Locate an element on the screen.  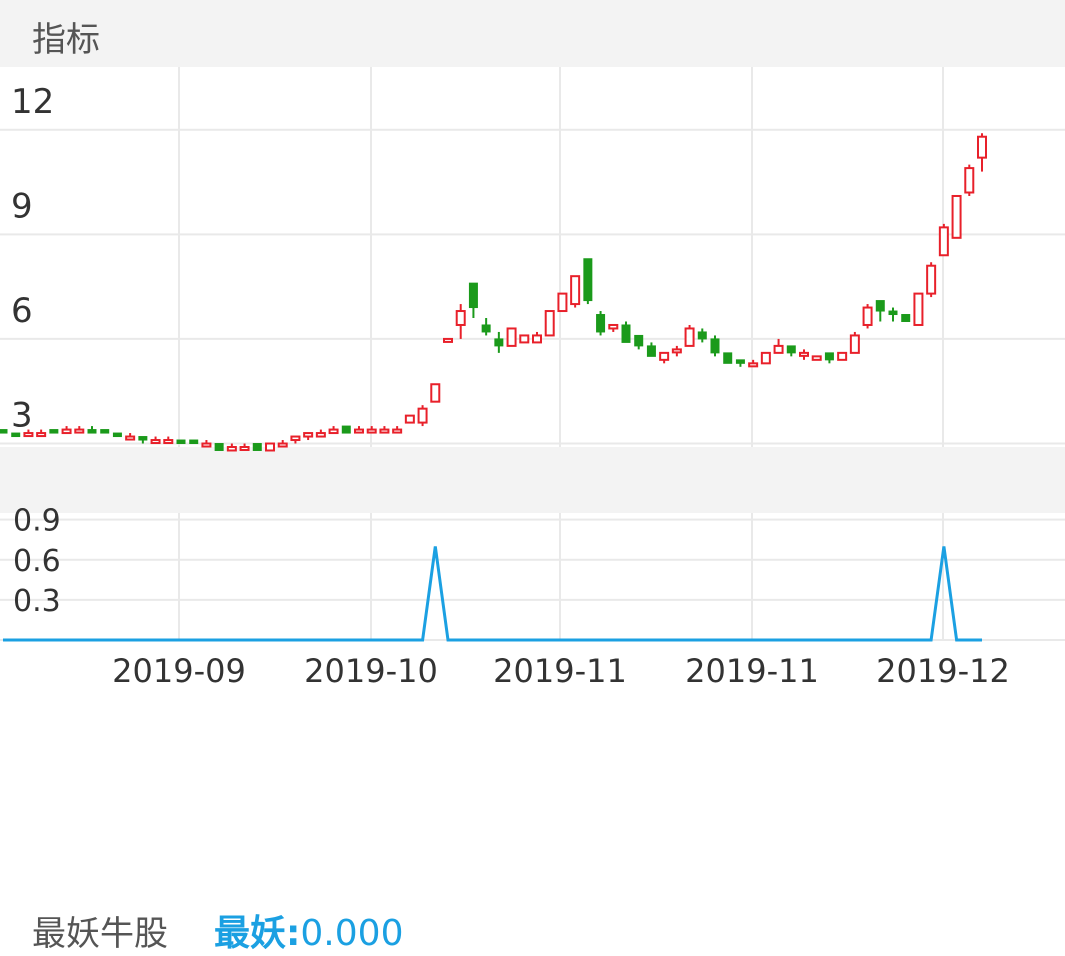
indicator-value: 0.000 is located at coordinates (352, 933).